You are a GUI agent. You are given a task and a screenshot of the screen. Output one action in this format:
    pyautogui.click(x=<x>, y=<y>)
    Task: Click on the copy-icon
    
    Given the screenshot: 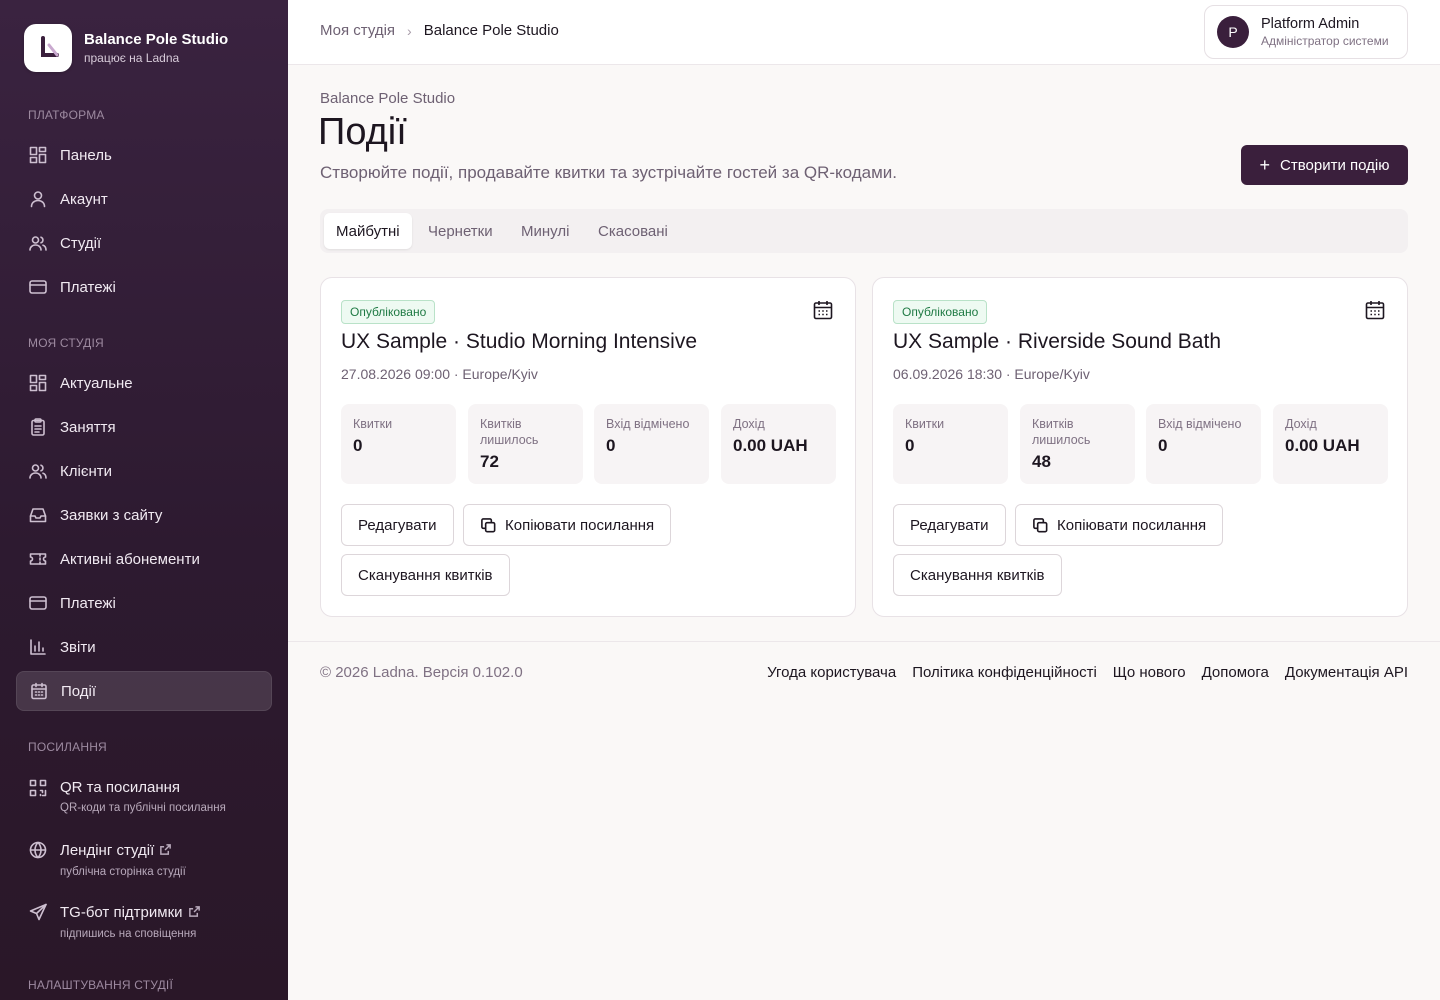 What is the action you would take?
    pyautogui.click(x=488, y=524)
    